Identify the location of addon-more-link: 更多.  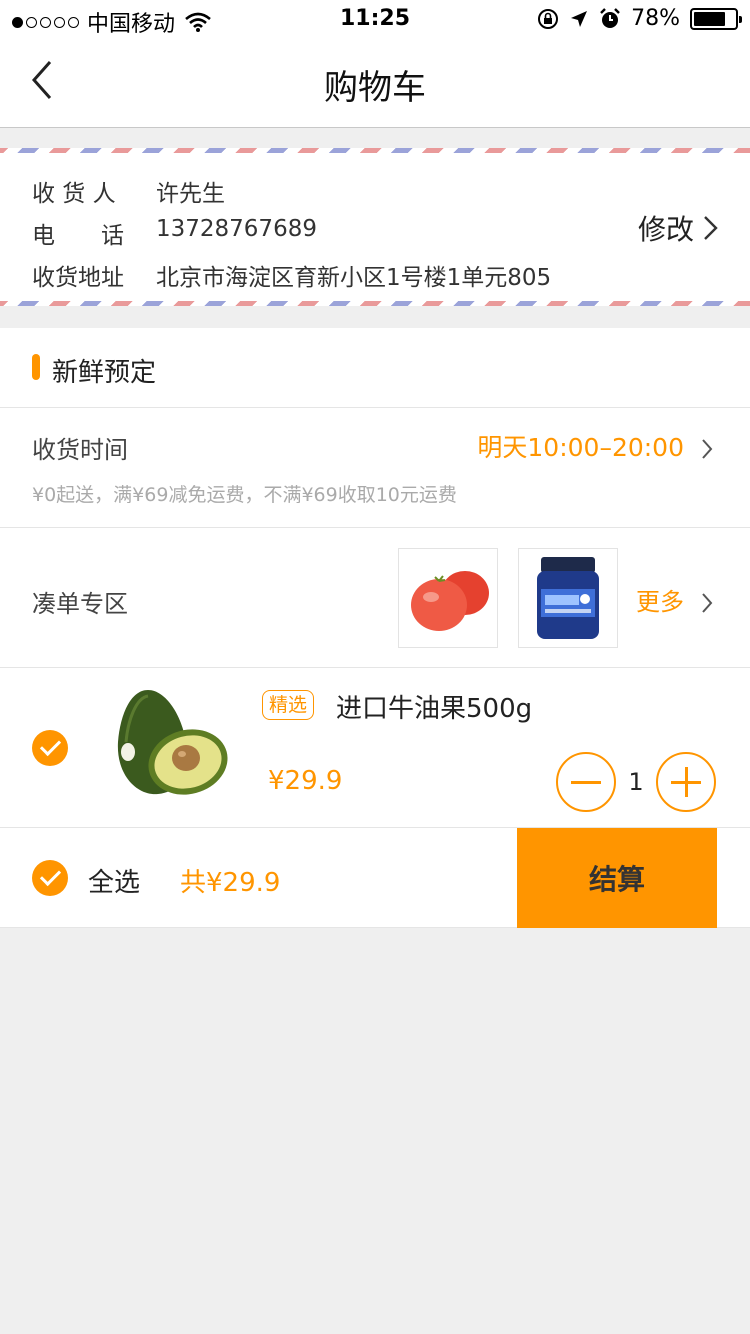
(660, 599).